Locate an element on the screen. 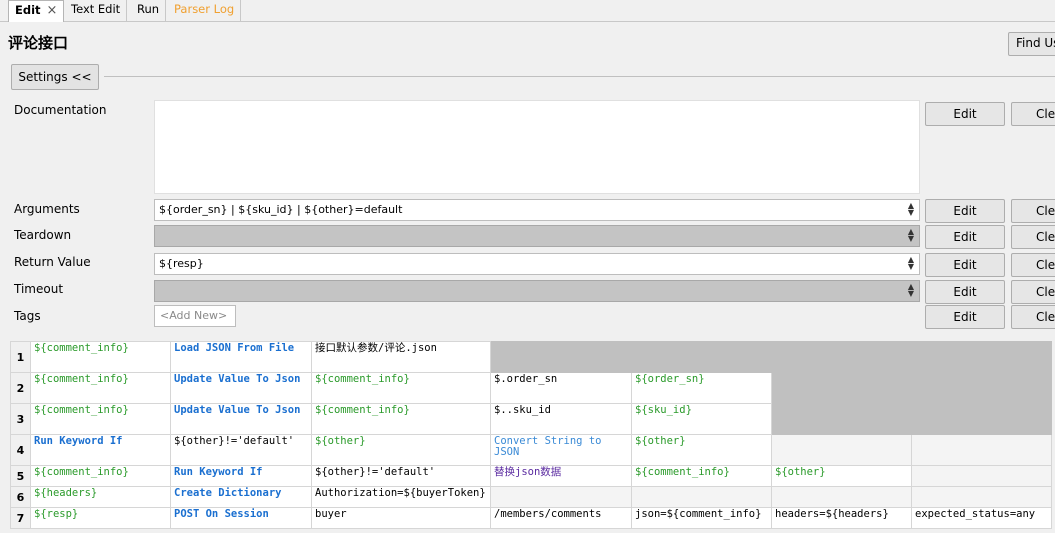 Image resolution: width=1055 pixels, height=533 pixels. tab-run-label: Run is located at coordinates (148, 9).